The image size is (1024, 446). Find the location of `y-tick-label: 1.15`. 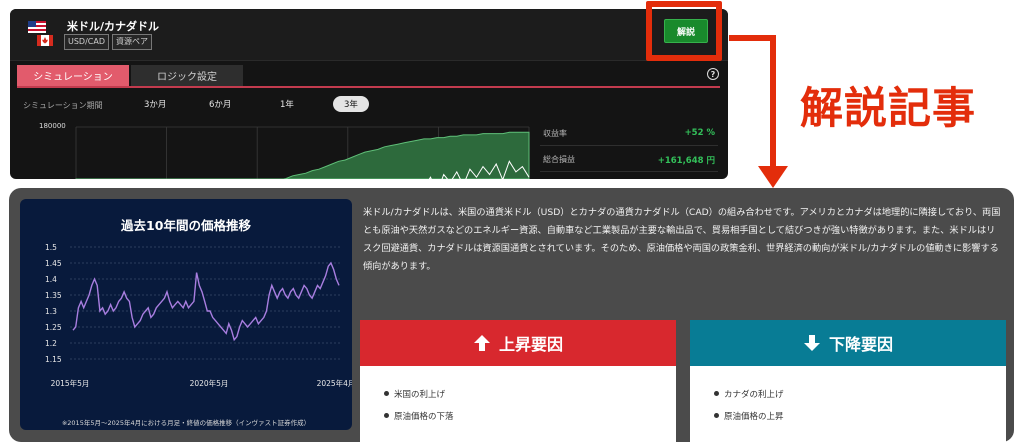

y-tick-label: 1.15 is located at coordinates (53, 359).